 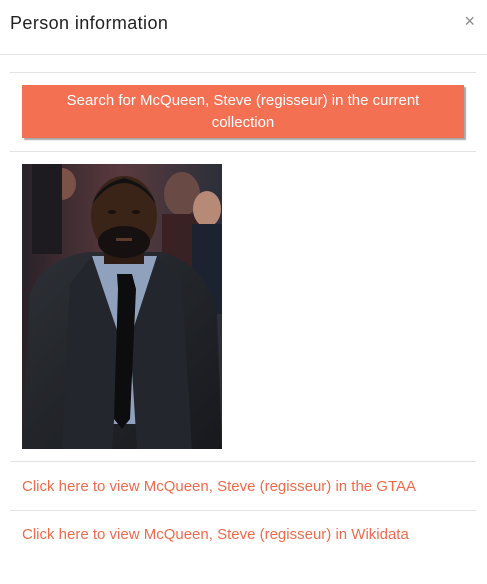 What do you see at coordinates (243, 27) in the screenshot?
I see `dialog-header: Person information ×` at bounding box center [243, 27].